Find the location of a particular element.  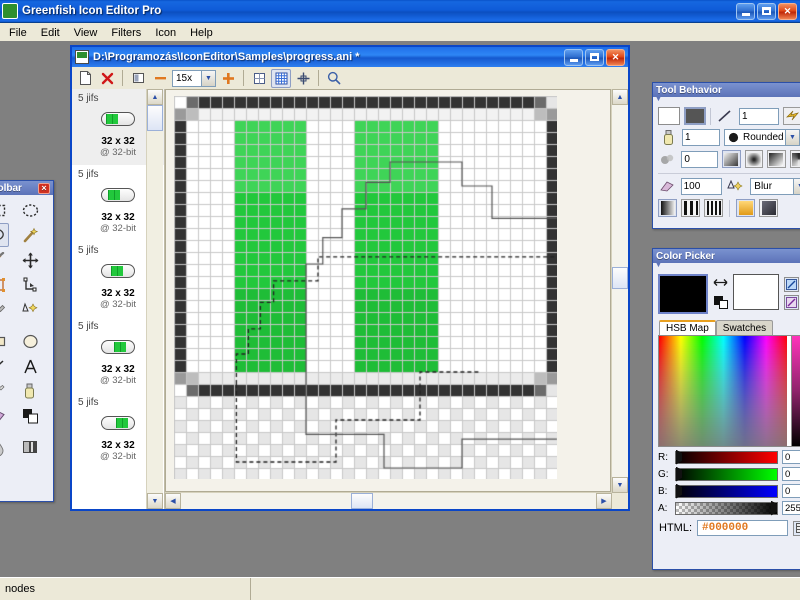

radial-gradient-icon is located at coordinates (754, 159).